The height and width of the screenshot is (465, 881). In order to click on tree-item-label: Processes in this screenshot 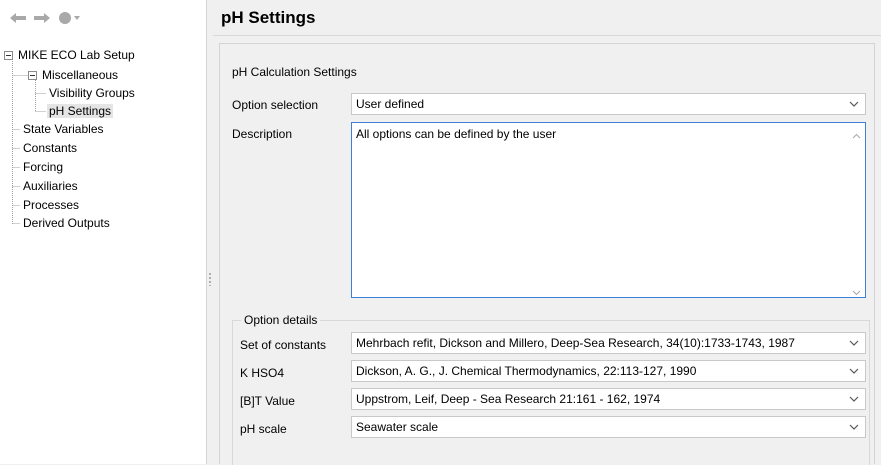, I will do `click(51, 205)`.